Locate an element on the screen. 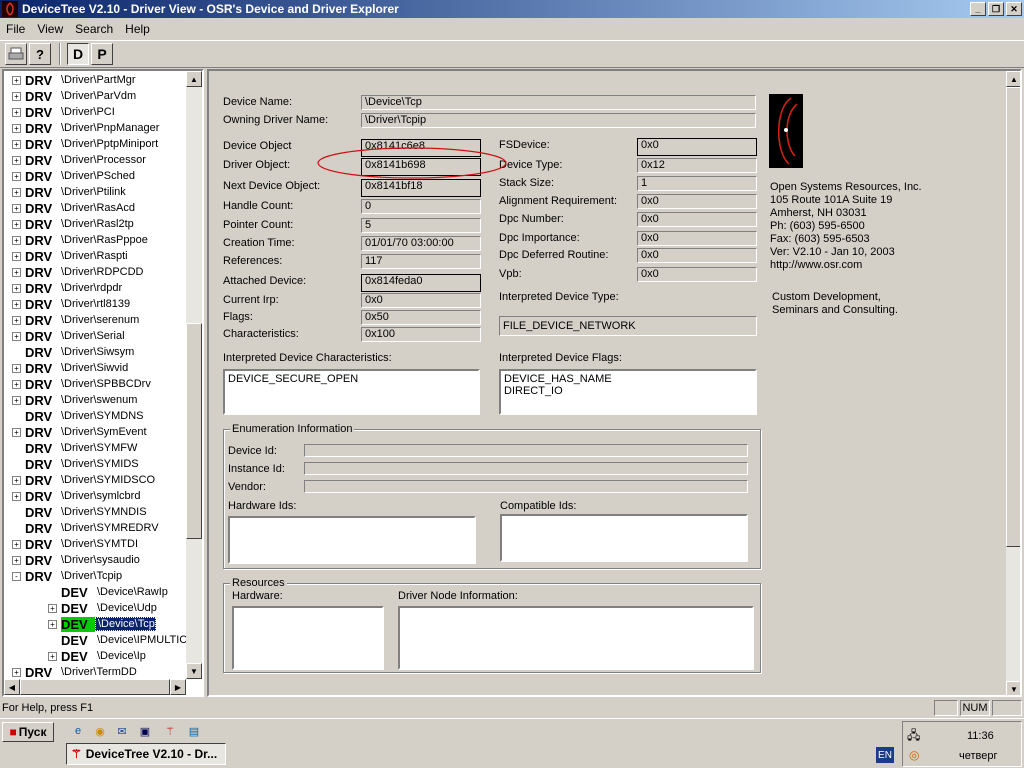  interp-type-field: FILE_DEVICE_NETWORK is located at coordinates (628, 326).